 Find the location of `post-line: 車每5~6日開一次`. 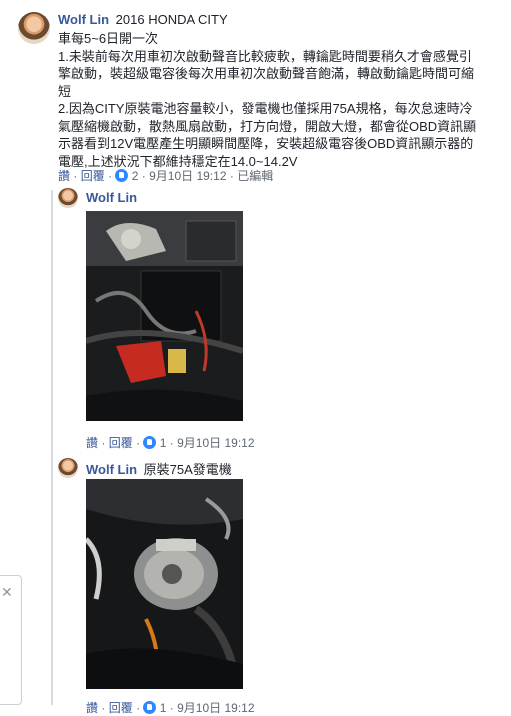

post-line: 車每5~6日開一次 is located at coordinates (108, 38).